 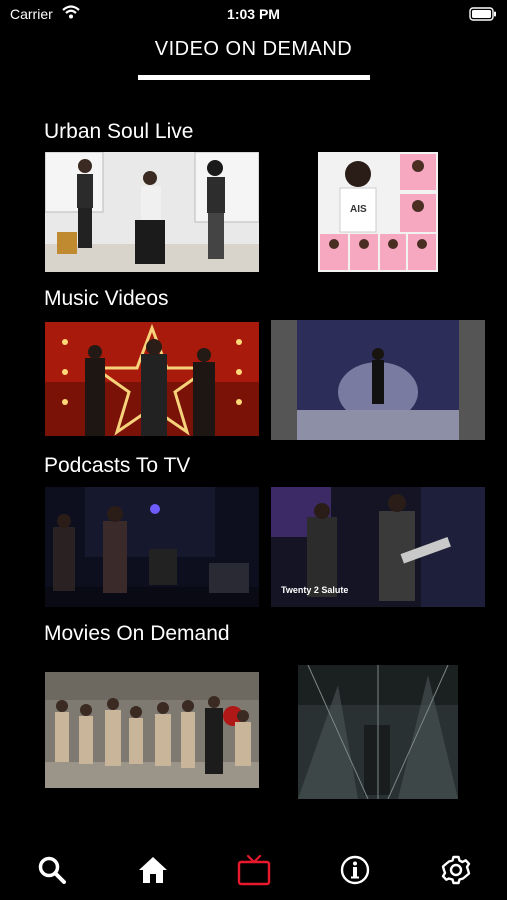 I want to click on section-title-podcasts-to-tv: Podcasts To TV, so click(x=117, y=465).